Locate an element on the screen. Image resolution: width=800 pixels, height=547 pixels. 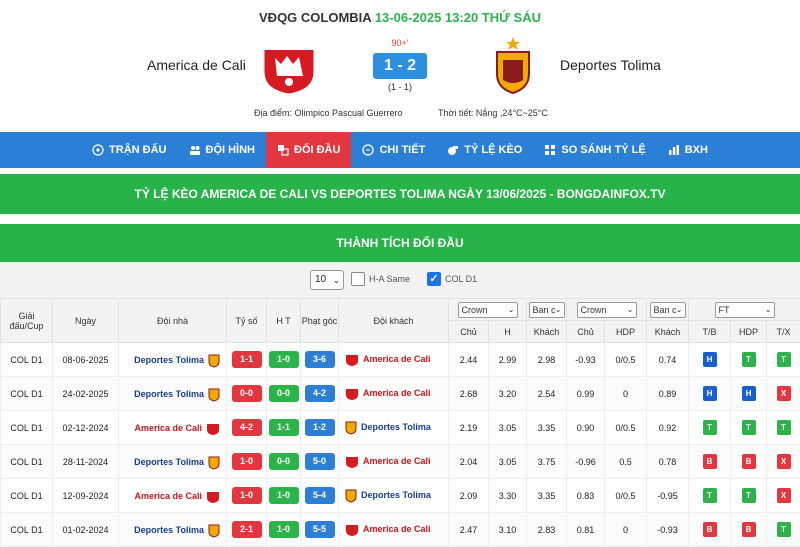
odds-chu: 2.19 is located at coordinates (468, 427).